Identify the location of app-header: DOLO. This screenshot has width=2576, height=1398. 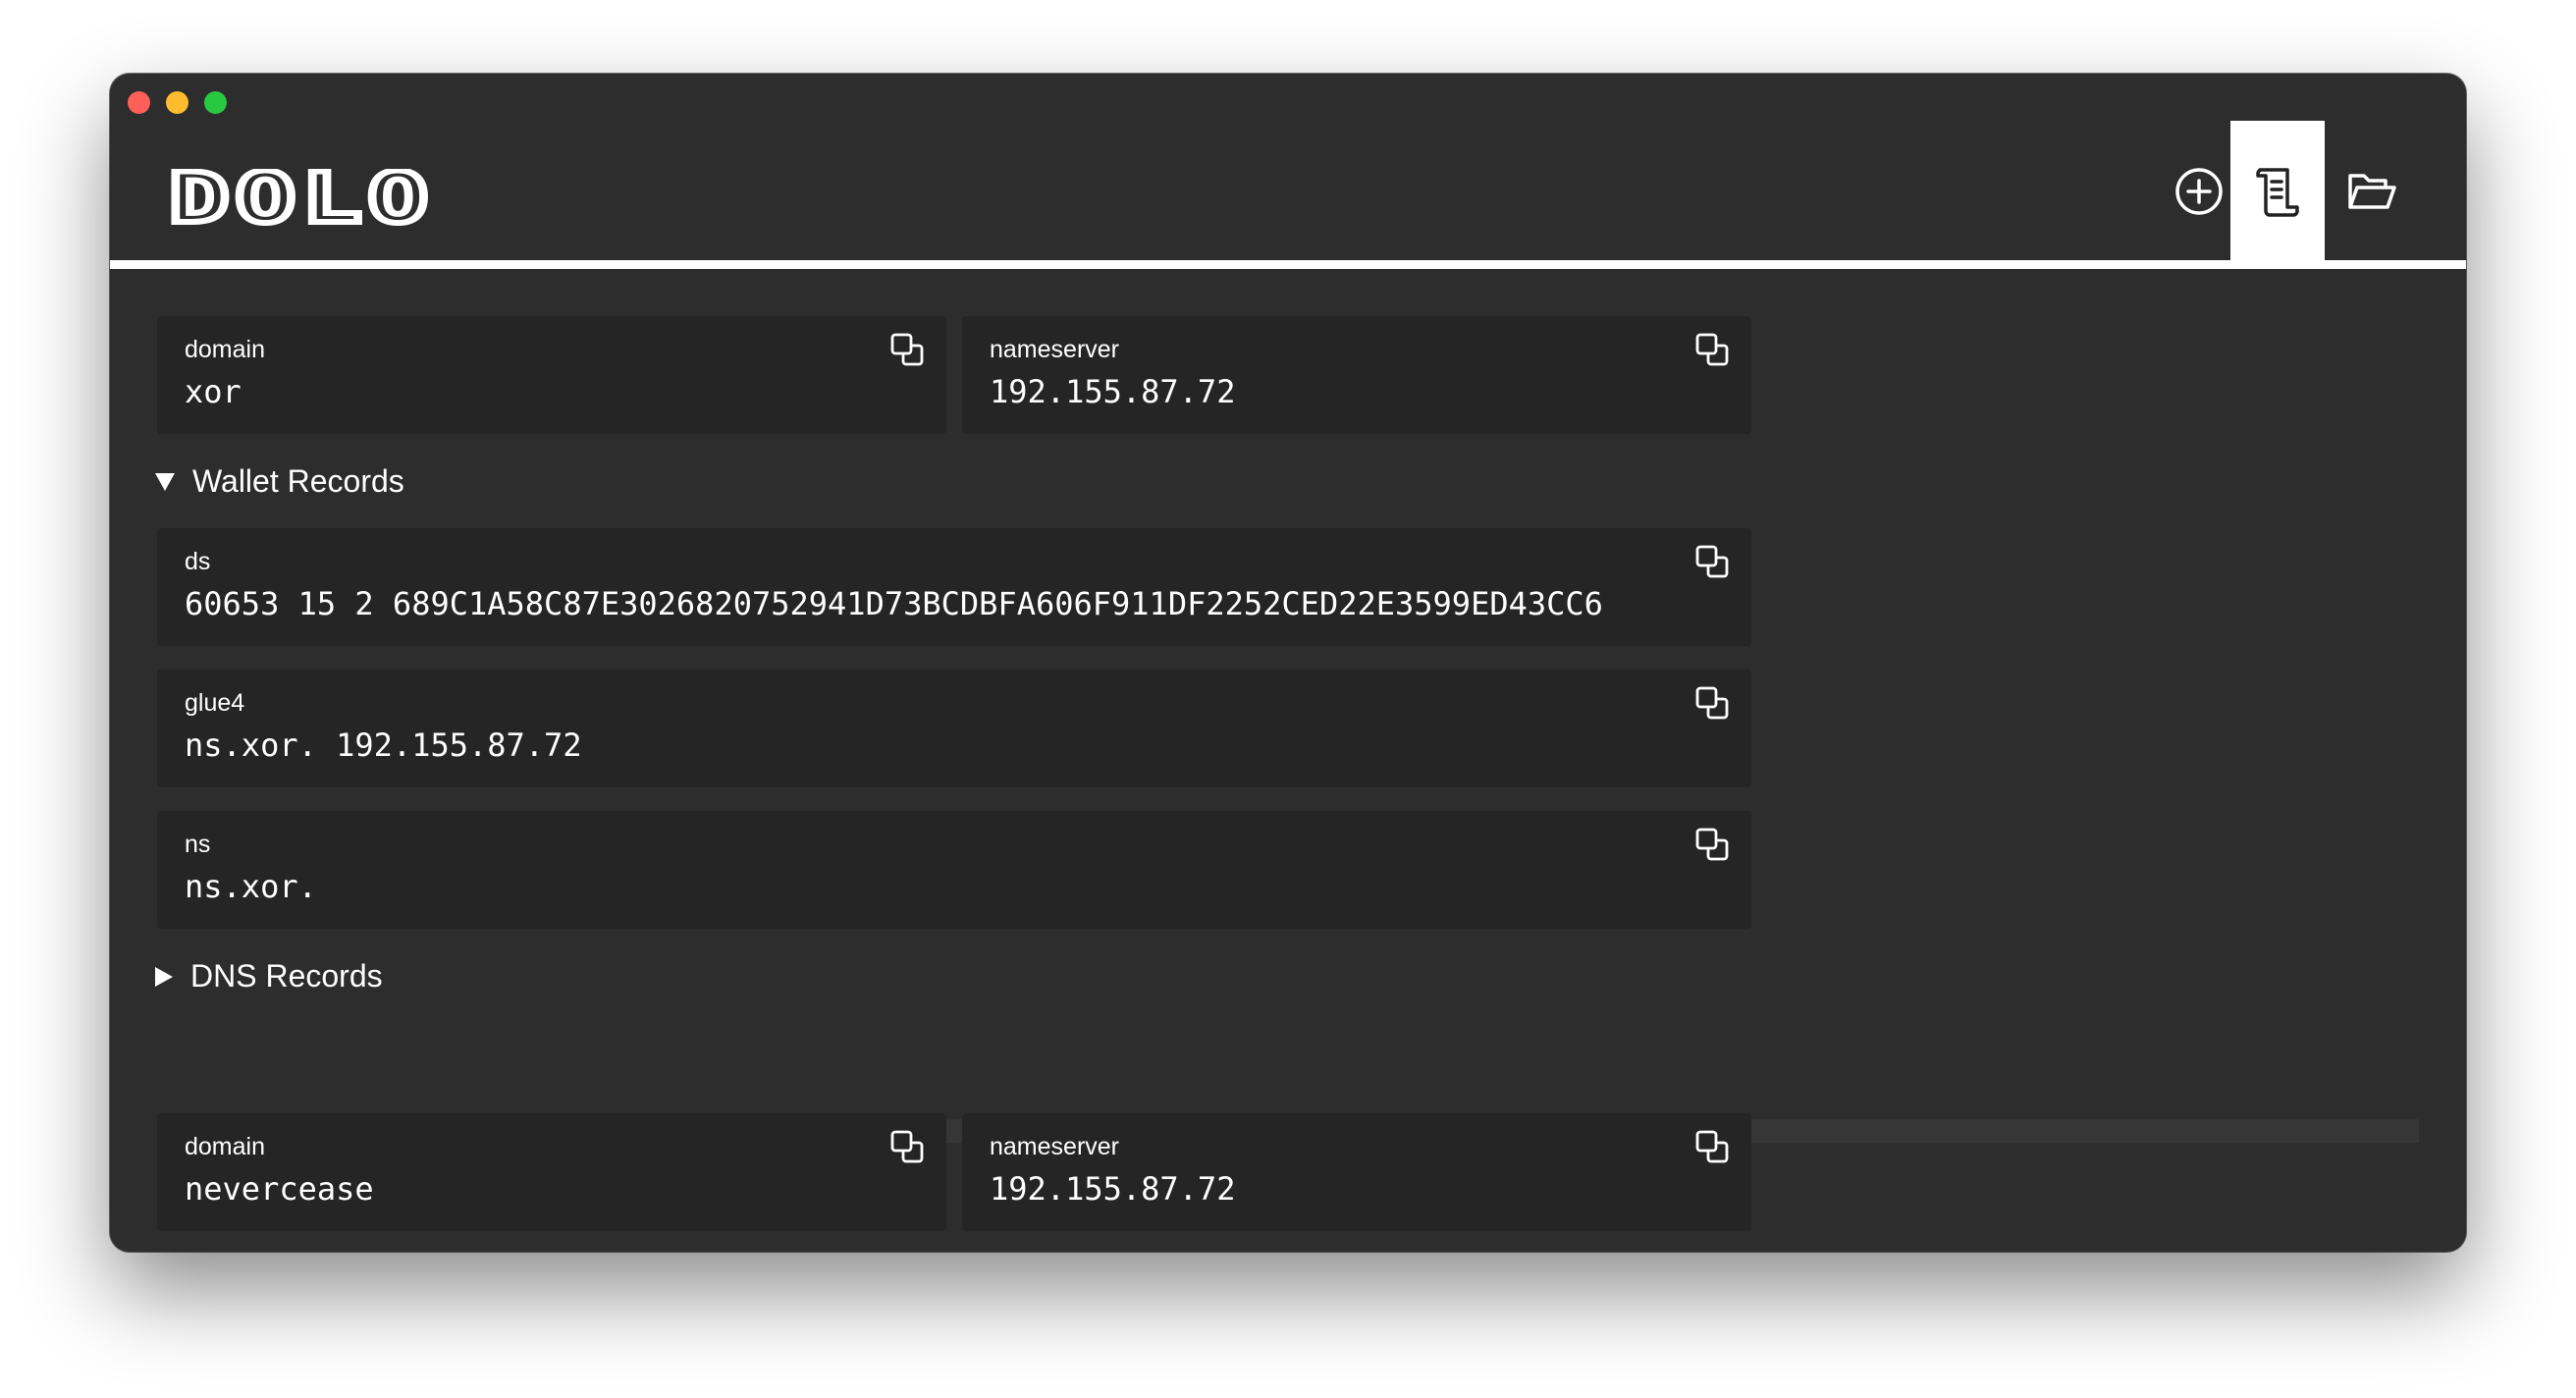
(1288, 172).